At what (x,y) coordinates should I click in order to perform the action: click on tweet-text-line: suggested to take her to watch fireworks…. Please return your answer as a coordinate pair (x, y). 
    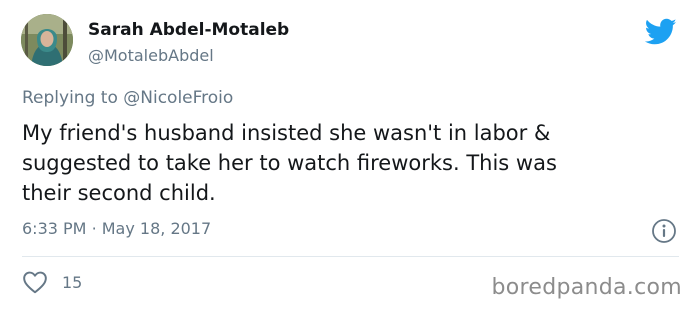
    Looking at the image, I should click on (289, 163).